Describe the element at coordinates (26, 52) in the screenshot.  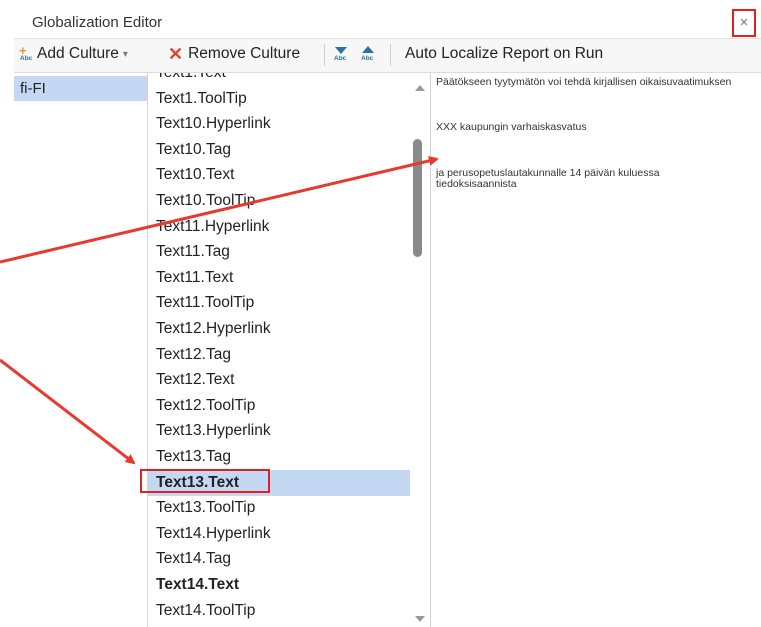
I see `add-culture-icon: + Abc` at that location.